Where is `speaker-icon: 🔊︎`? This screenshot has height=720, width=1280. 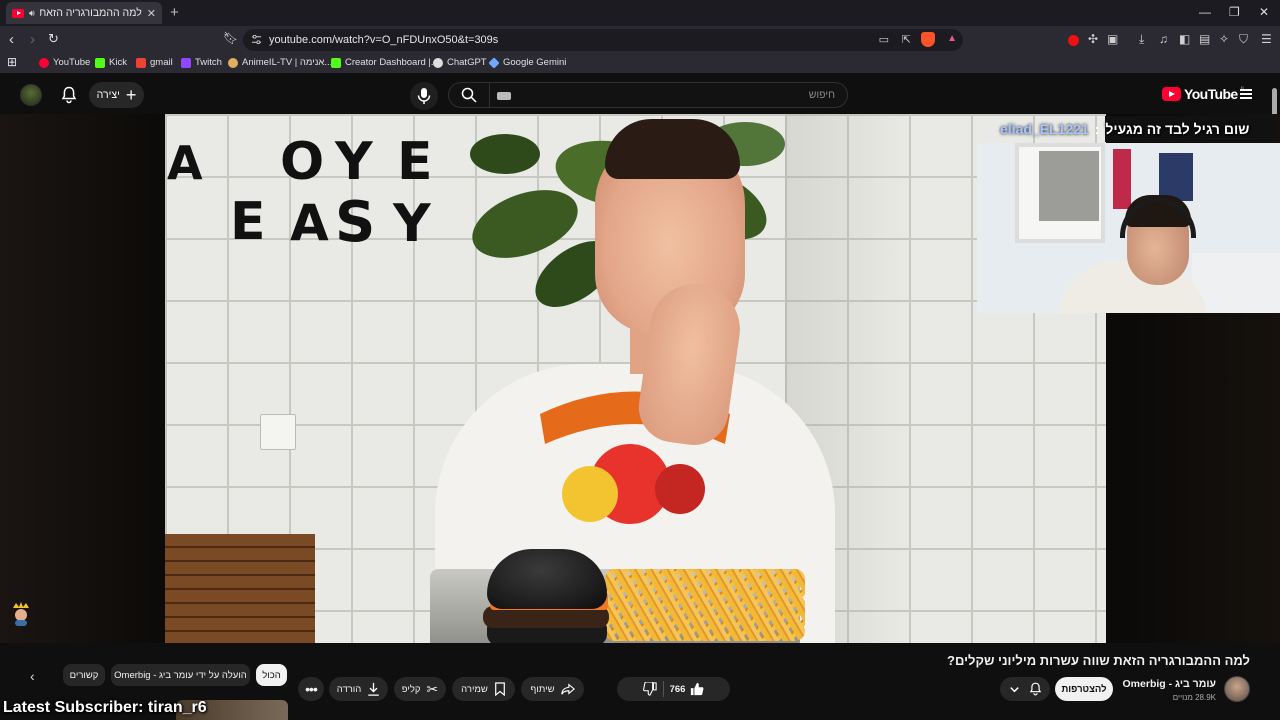 speaker-icon: 🔊︎ is located at coordinates (32, 13).